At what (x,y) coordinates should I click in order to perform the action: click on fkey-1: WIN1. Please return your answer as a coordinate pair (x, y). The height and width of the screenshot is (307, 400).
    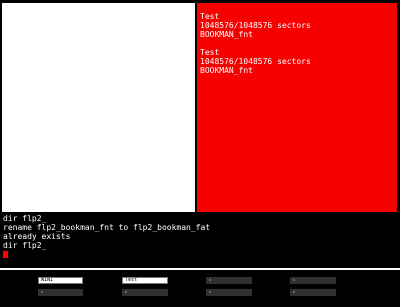
    Looking at the image, I should click on (60, 280).